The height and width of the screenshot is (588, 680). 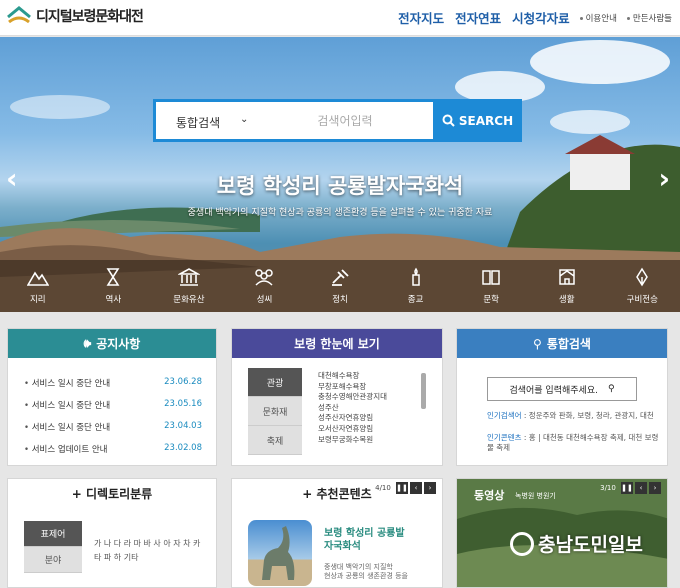 I want to click on recommend-item-desc: 중생대 백악기의 지질학현상과 공룡의 생존환경 등을, so click(x=366, y=572).